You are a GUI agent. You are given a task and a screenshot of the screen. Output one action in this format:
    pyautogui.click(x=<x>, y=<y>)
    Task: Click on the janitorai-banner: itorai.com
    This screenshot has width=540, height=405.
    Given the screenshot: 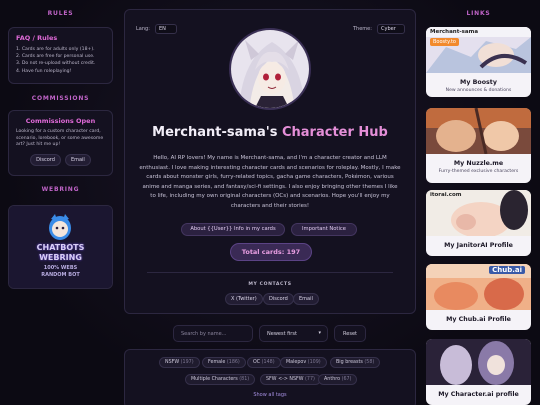 What is the action you would take?
    pyautogui.click(x=446, y=195)
    